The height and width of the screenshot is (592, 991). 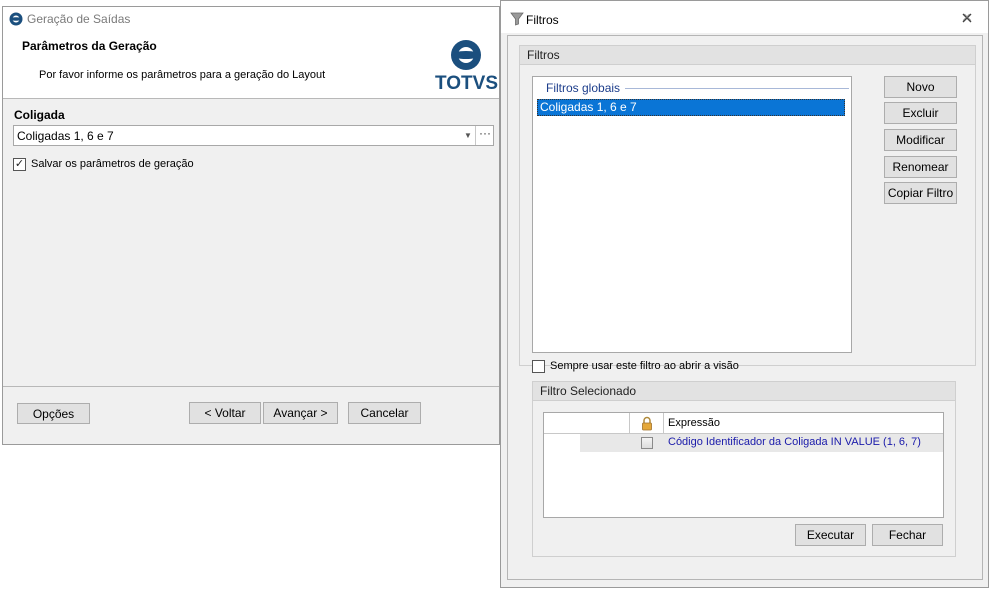 I want to click on coligada-combobox: Coligadas 1, 6 e 7 ▼ ···, so click(x=253, y=135).